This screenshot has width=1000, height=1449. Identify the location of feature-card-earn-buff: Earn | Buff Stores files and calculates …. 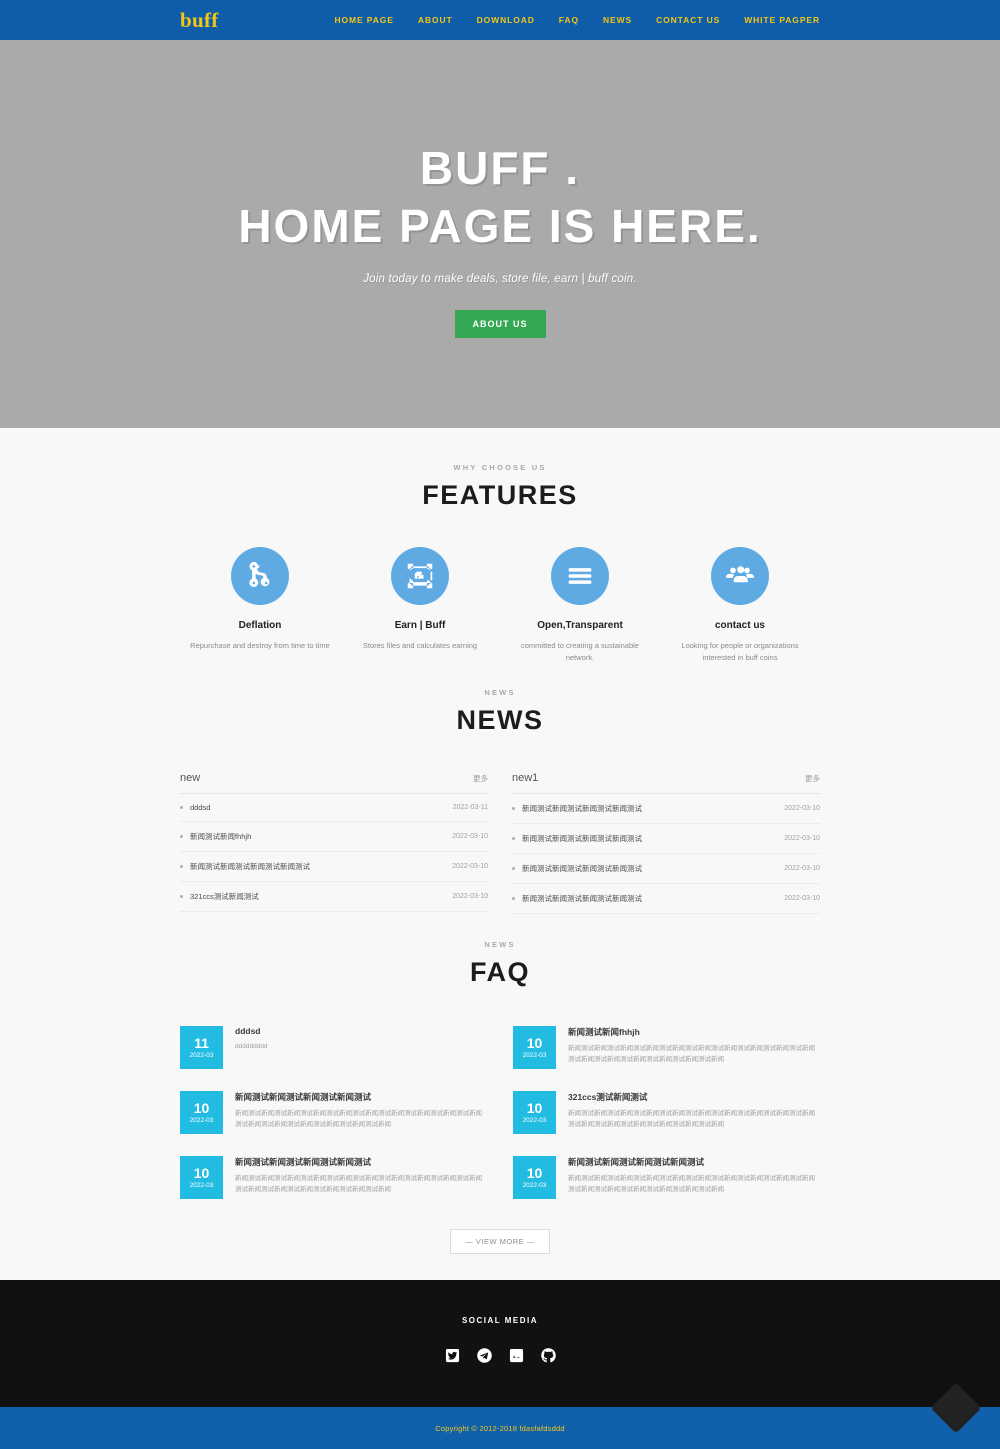
(420, 605).